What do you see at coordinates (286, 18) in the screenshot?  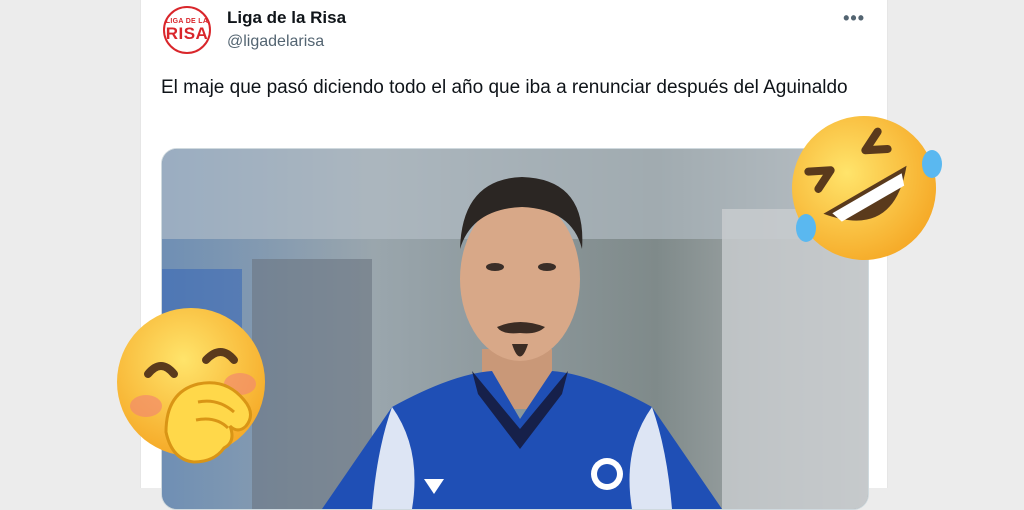 I see `display-name: Liga de la Risa` at bounding box center [286, 18].